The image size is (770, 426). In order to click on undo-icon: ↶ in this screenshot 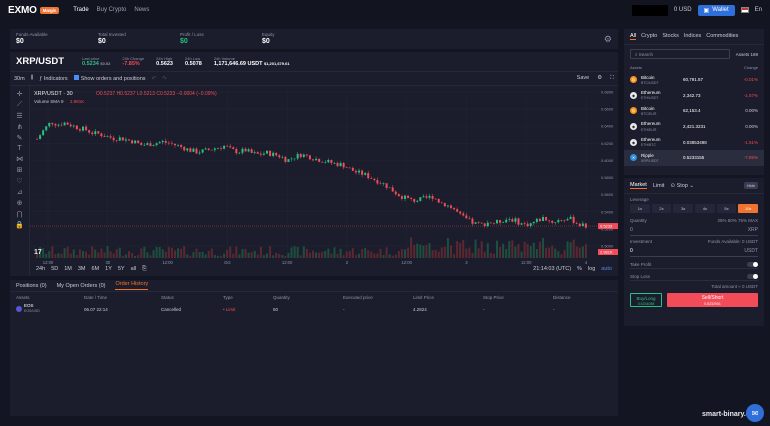, I will do `click(154, 79)`.